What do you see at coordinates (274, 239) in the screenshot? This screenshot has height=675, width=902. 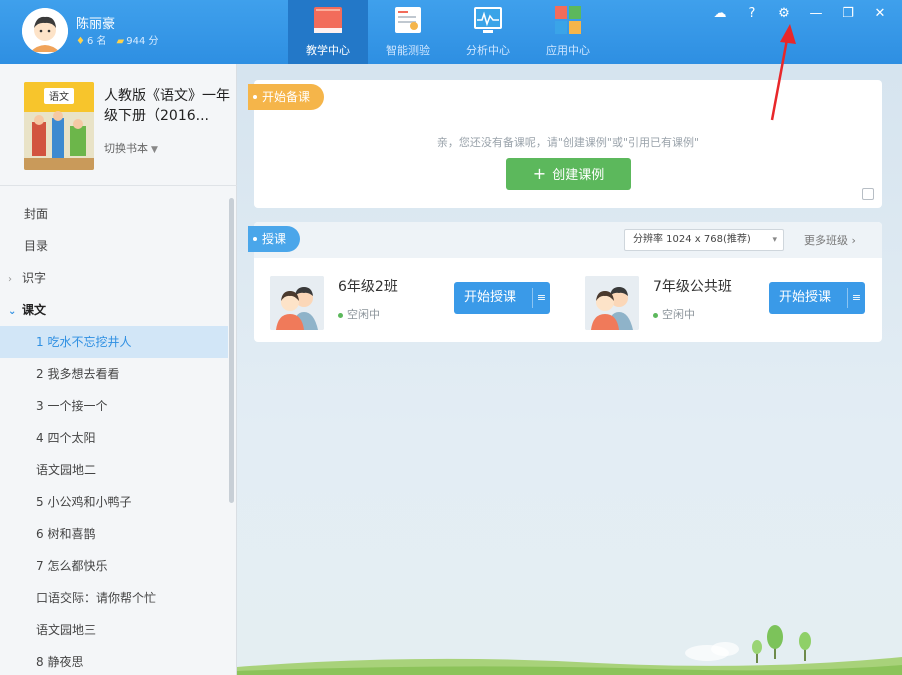 I see `teach-ribbon: 授课` at bounding box center [274, 239].